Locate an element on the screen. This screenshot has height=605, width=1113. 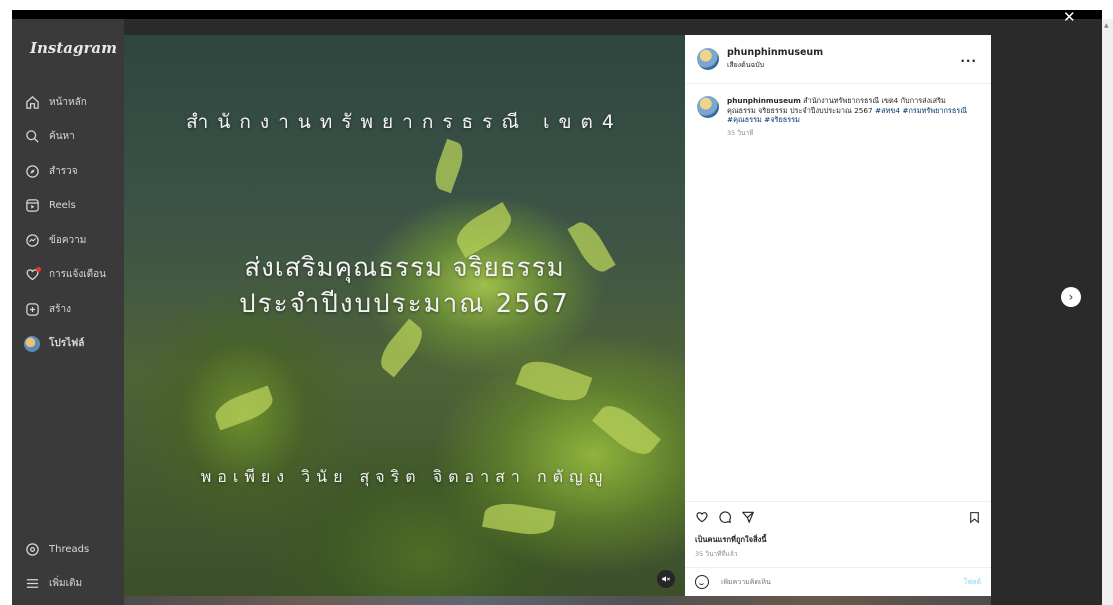
sidebar-item-label: เพิ่มเติม is located at coordinates (66, 584).